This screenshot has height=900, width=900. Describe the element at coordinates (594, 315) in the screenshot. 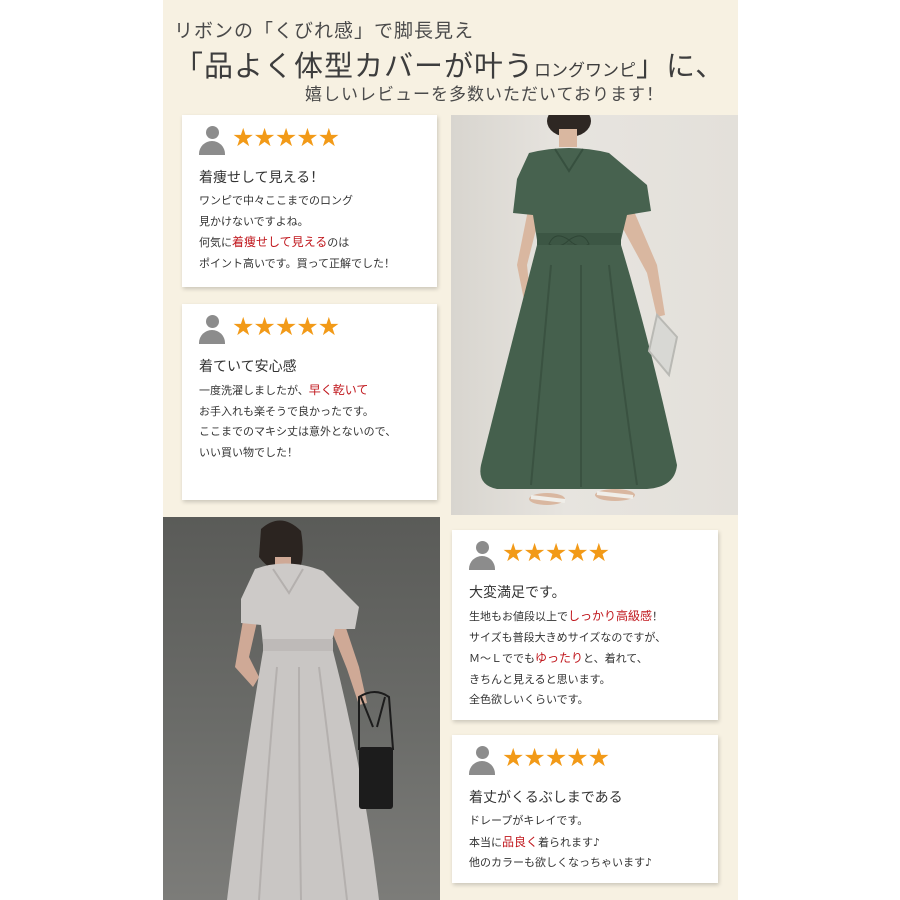

I see `model-photo-green-dress` at that location.